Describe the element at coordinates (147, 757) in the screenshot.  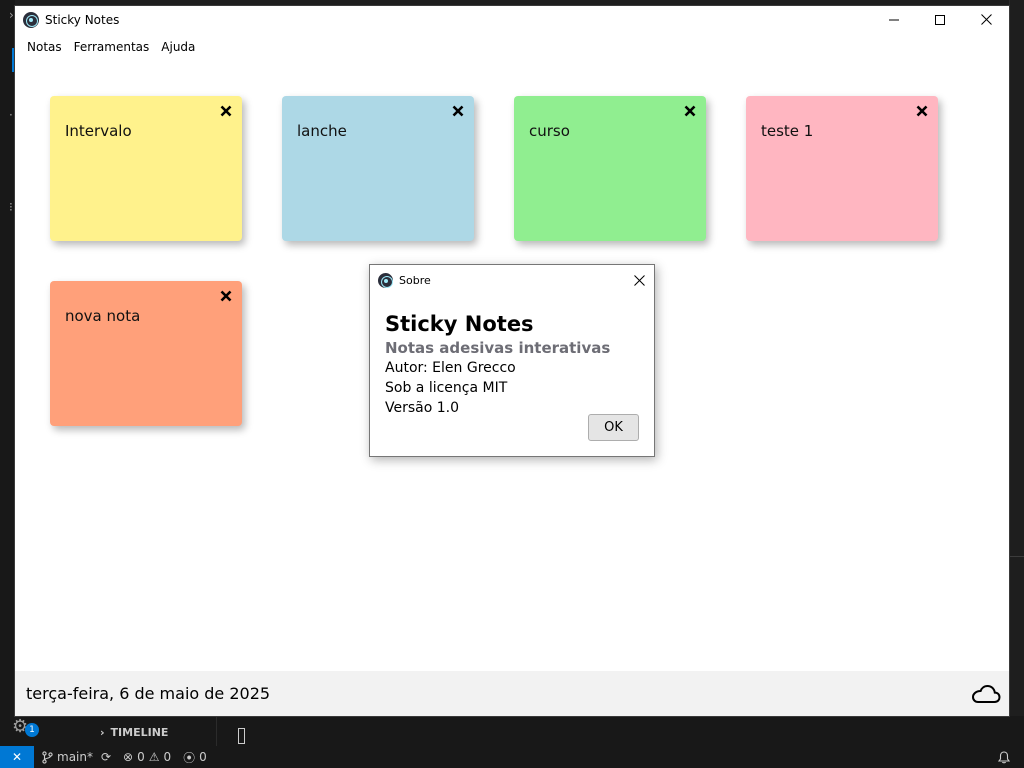
I see `problems-indicator: ⊗ 0 ⚠ 0` at that location.